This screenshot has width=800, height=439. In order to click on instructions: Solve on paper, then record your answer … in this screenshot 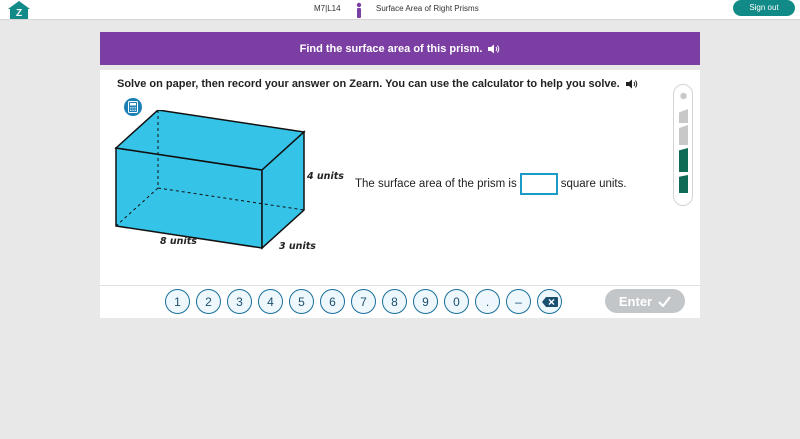, I will do `click(377, 84)`.